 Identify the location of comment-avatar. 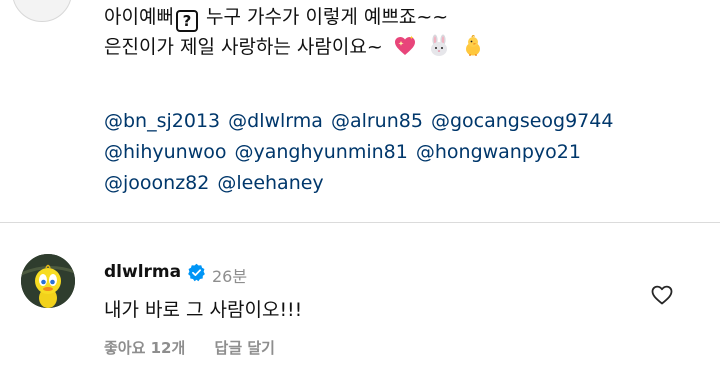
(48, 281).